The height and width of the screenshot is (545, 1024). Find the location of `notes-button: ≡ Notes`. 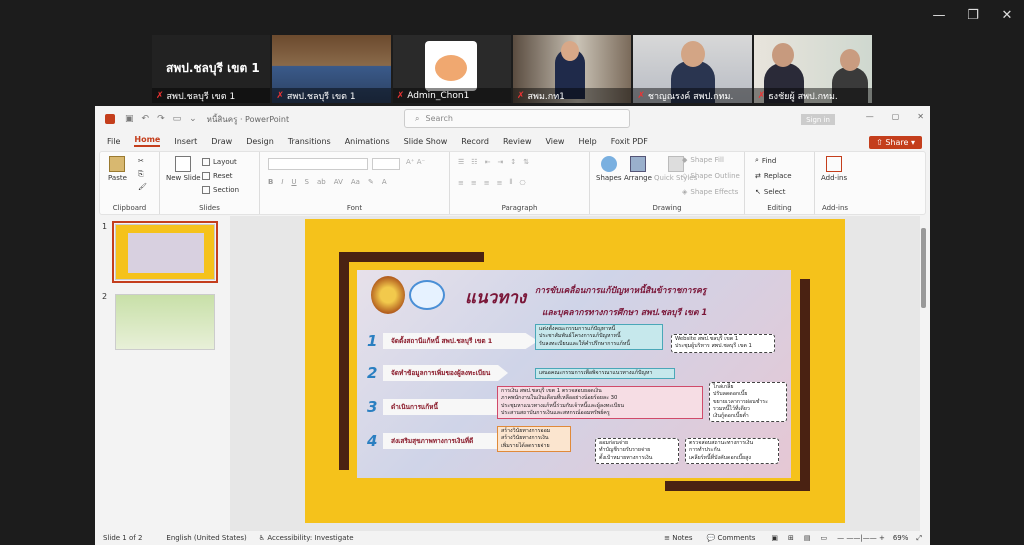

notes-button: ≡ Notes is located at coordinates (678, 538).